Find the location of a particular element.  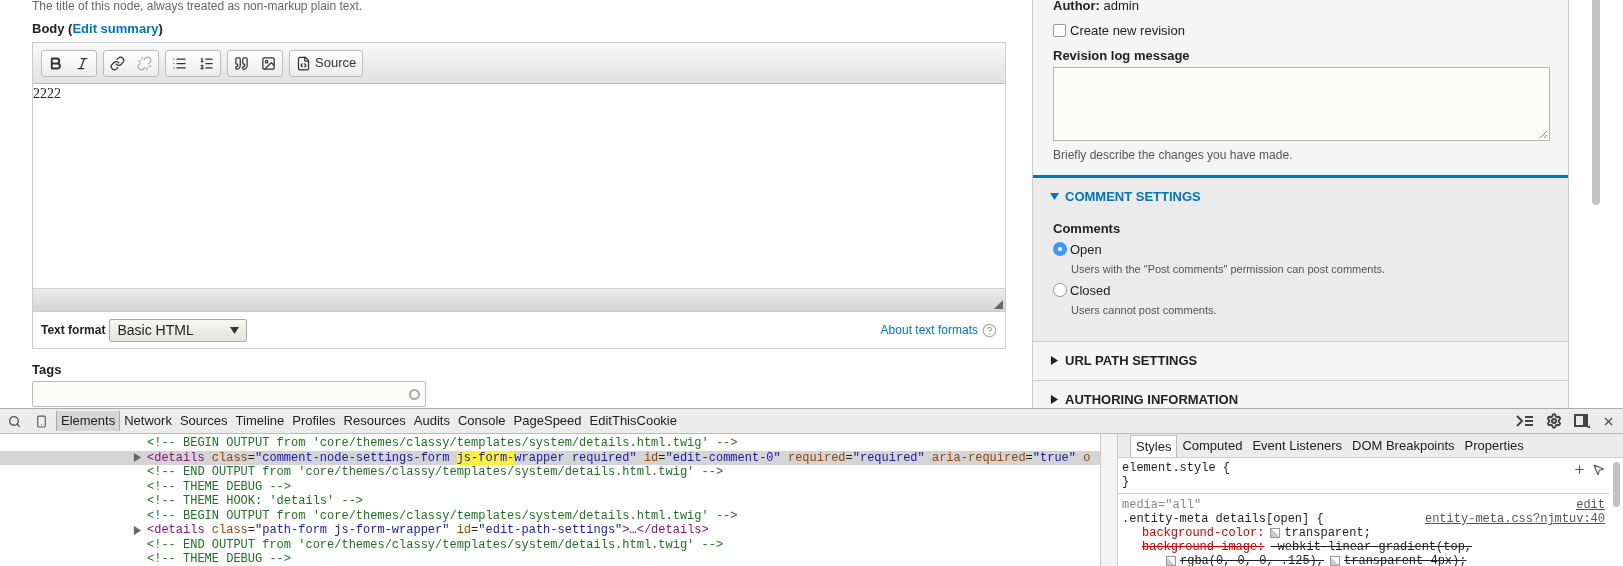

dropdown-caret-icon is located at coordinates (235, 330).